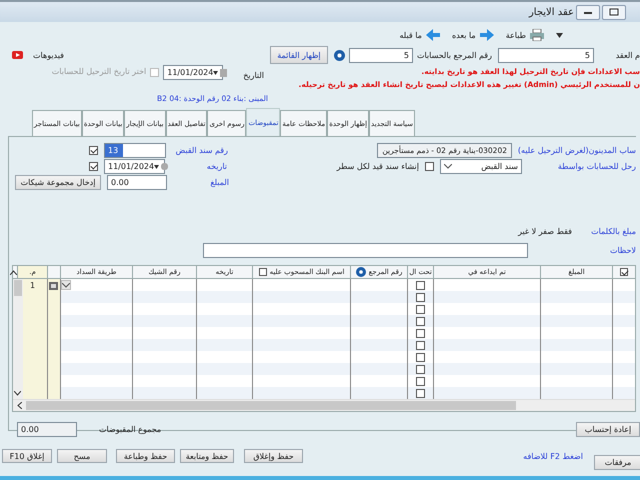 This screenshot has width=640, height=480. Describe the element at coordinates (624, 272) in the screenshot. I see `select-all-checkbox` at that location.